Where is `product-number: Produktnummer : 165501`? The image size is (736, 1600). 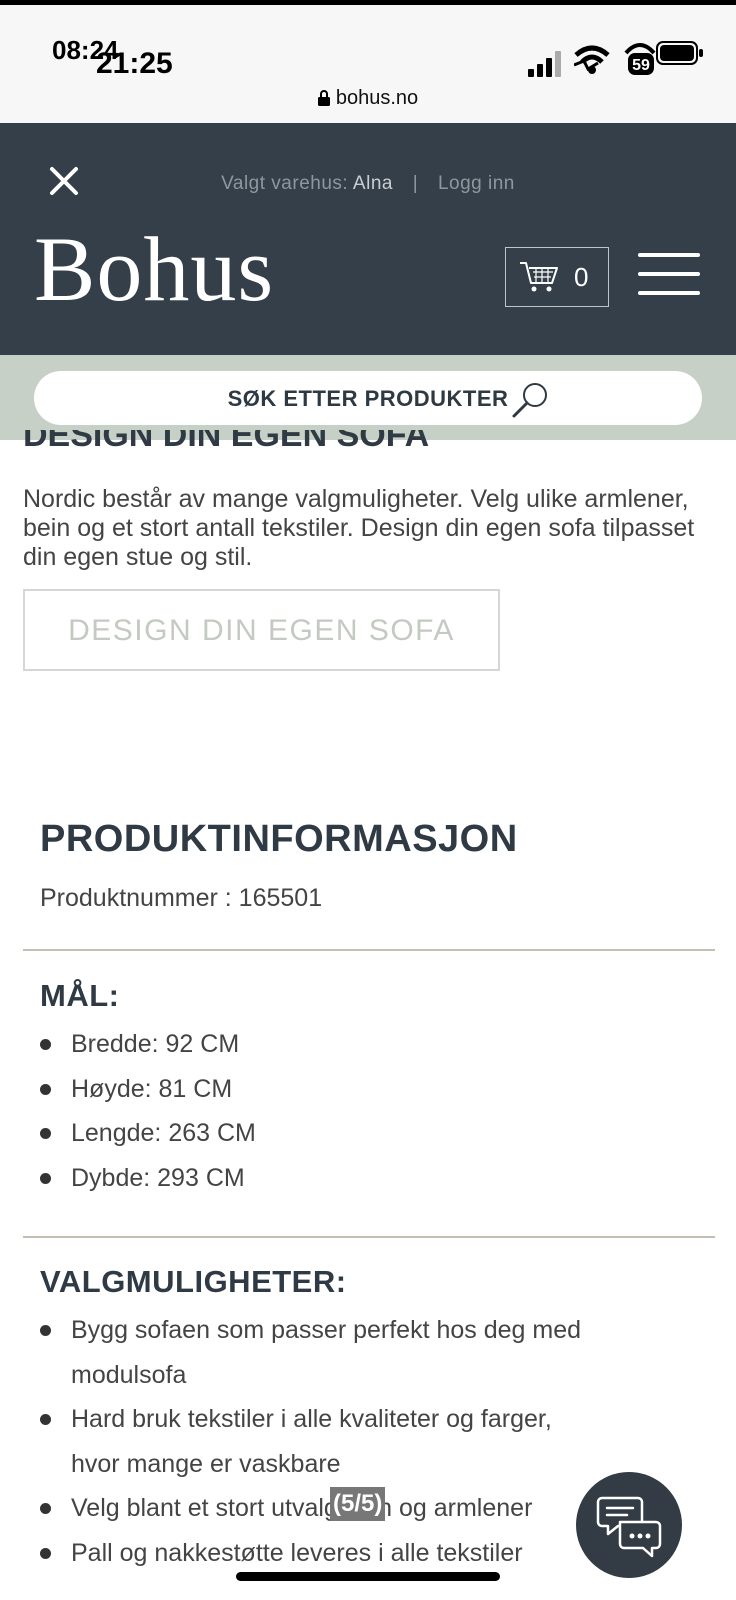 product-number: Produktnummer : 165501 is located at coordinates (181, 898).